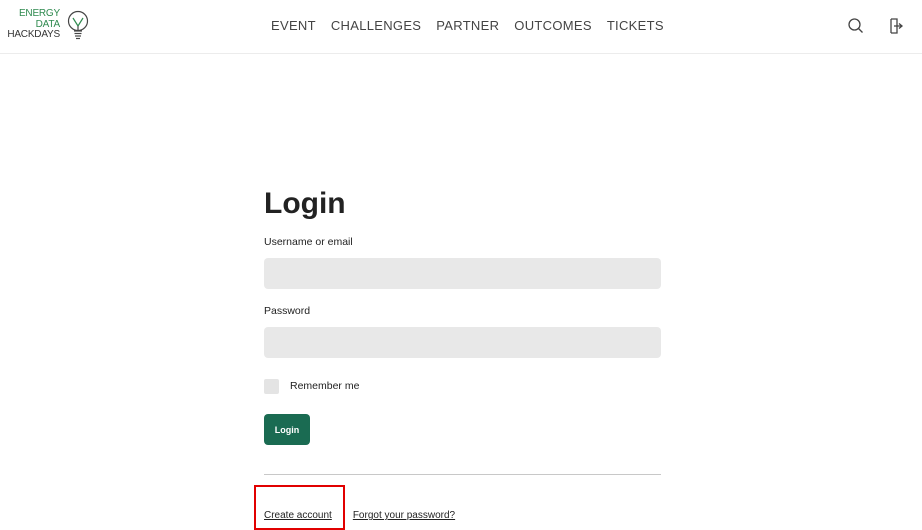 Image resolution: width=922 pixels, height=530 pixels. What do you see at coordinates (305, 203) in the screenshot?
I see `page-title: Login` at bounding box center [305, 203].